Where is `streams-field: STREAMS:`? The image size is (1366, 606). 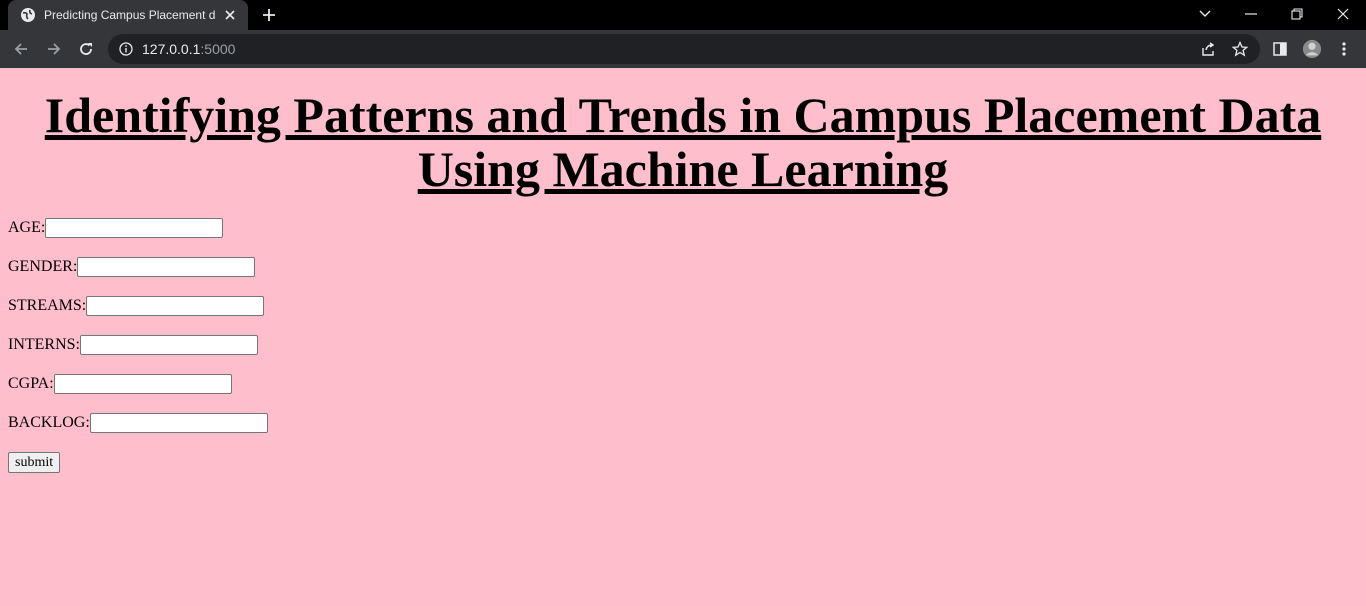 streams-field: STREAMS: is located at coordinates (136, 306).